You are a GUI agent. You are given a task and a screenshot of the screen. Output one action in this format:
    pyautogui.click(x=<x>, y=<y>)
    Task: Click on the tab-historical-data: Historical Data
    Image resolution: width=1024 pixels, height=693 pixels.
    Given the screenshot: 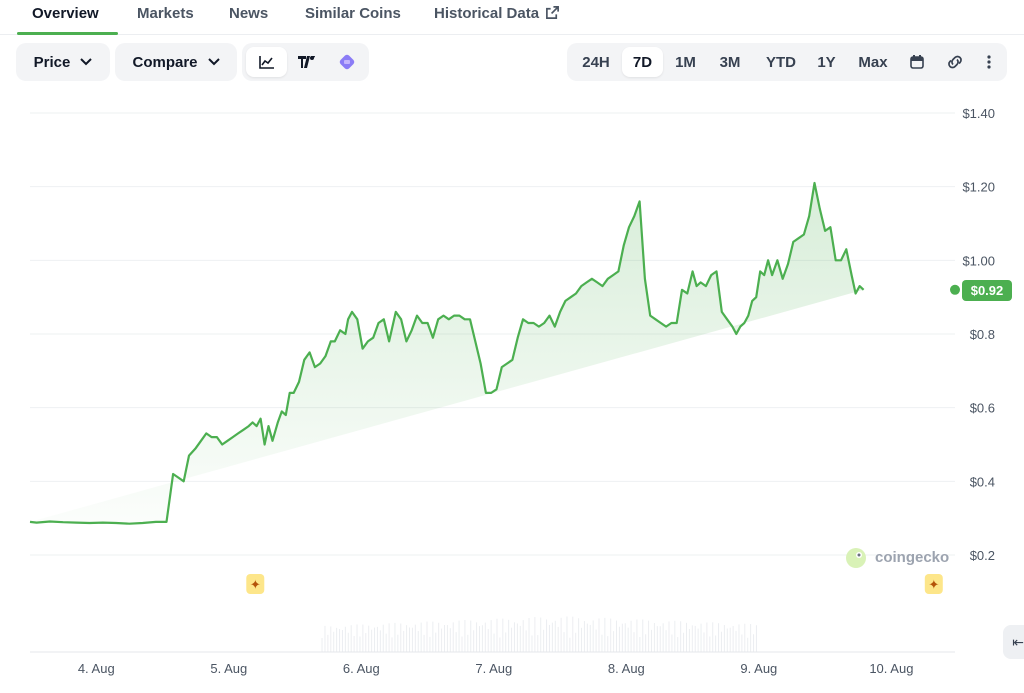 What is the action you would take?
    pyautogui.click(x=497, y=13)
    